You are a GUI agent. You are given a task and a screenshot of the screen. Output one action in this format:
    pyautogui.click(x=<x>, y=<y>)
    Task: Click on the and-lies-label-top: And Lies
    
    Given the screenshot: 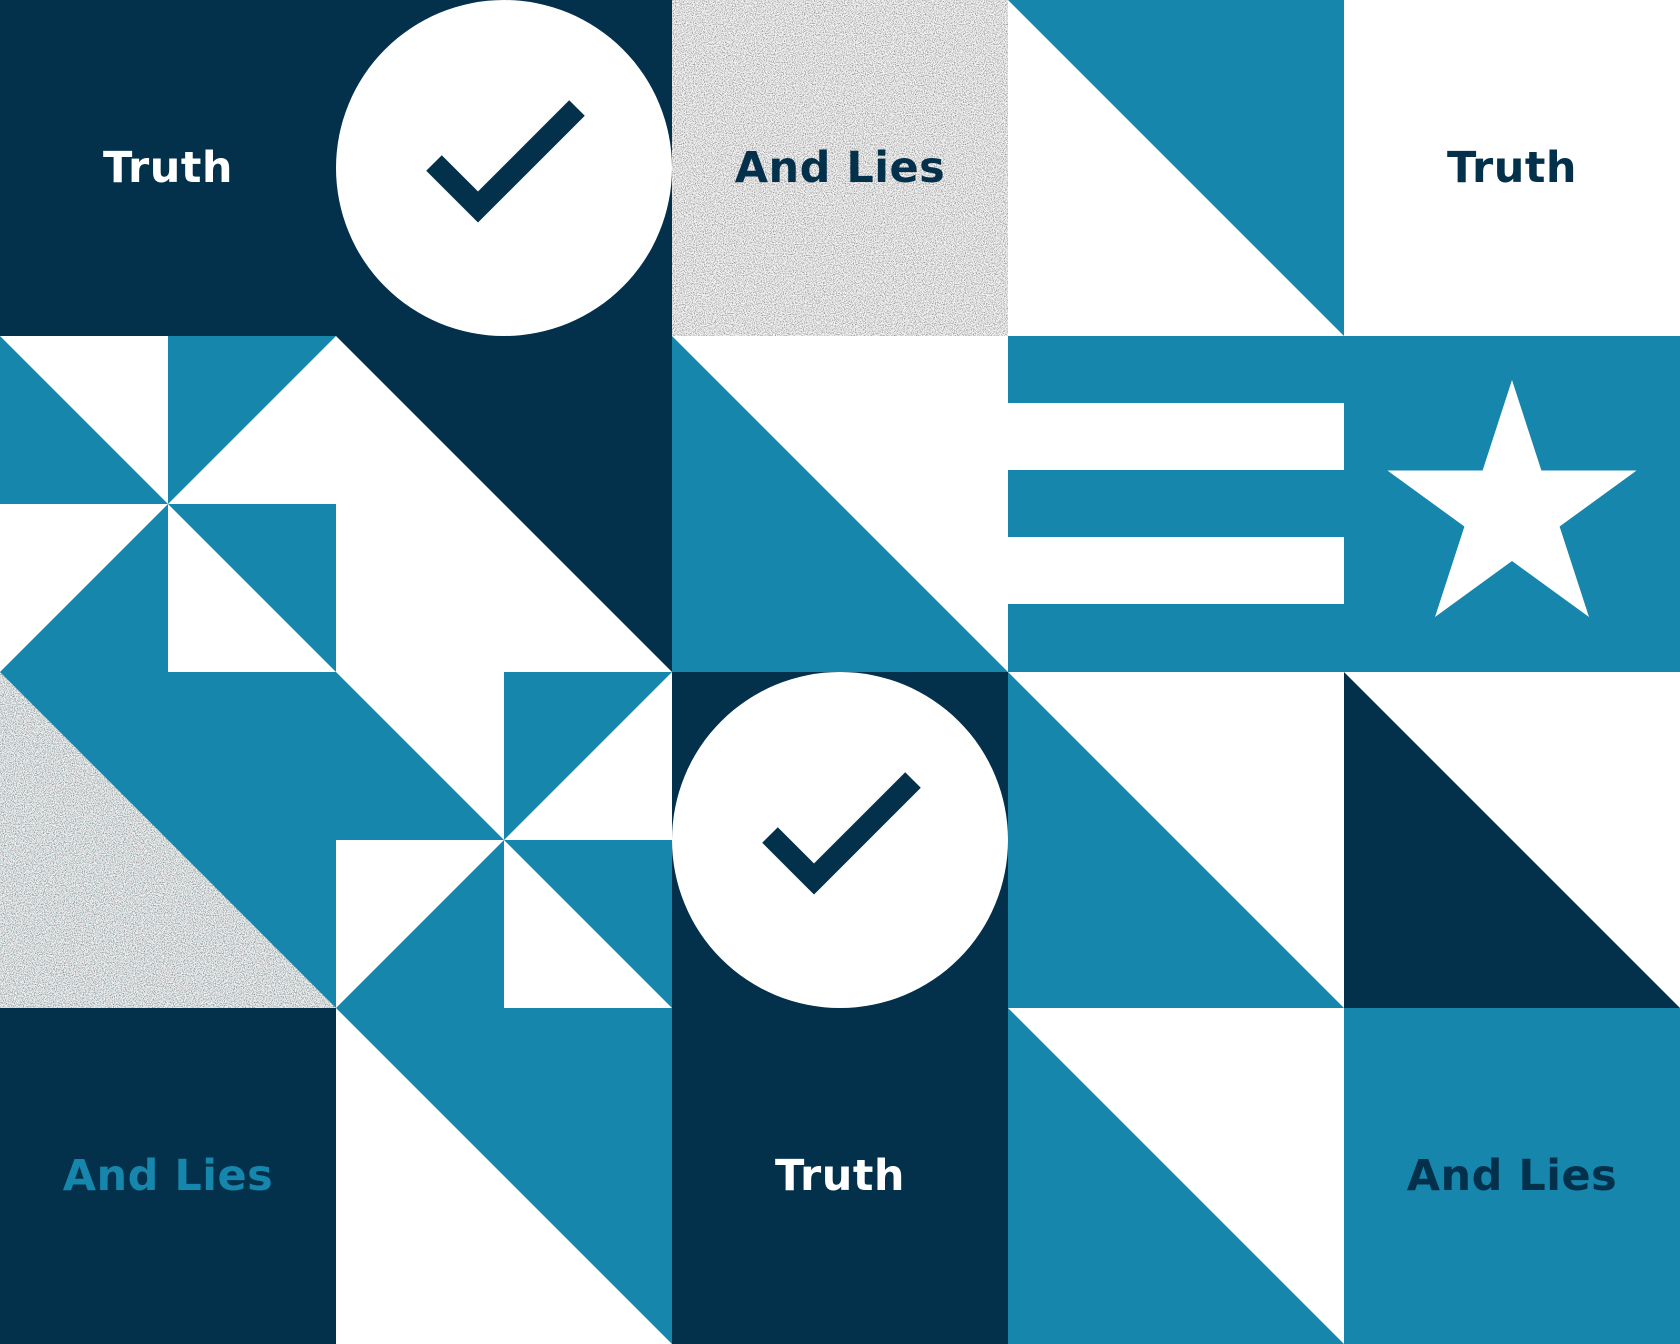 What is the action you would take?
    pyautogui.click(x=840, y=168)
    